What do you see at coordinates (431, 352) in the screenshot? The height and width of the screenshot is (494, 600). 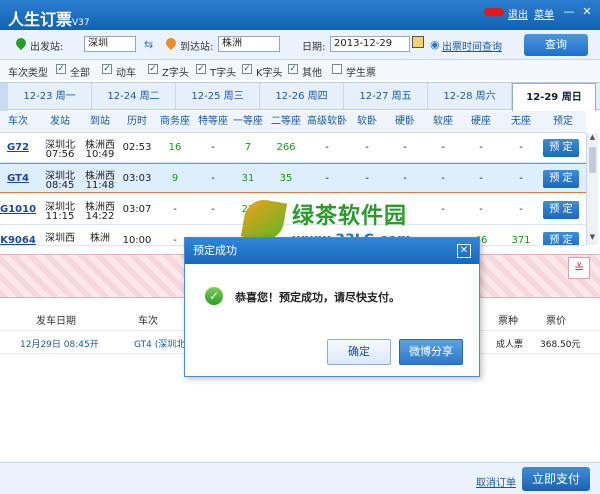 I see `weibo-share-button: 微博分享` at bounding box center [431, 352].